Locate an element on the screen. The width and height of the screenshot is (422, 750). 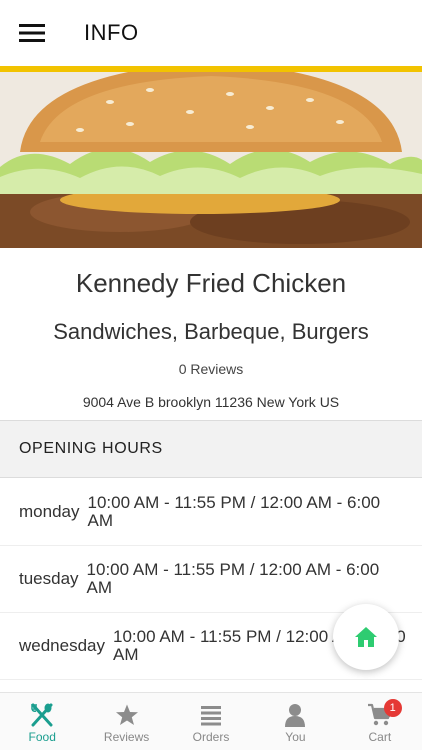
restaurant-cuisines: Sandwiches, Barbeque, Burgers is located at coordinates (211, 331).